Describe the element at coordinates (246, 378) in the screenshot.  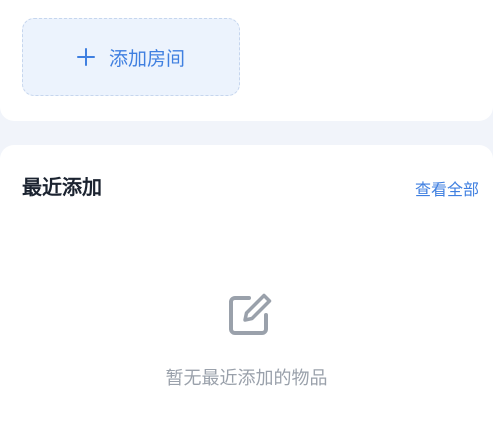
I see `empty-message: 暂无最近添加的物品` at that location.